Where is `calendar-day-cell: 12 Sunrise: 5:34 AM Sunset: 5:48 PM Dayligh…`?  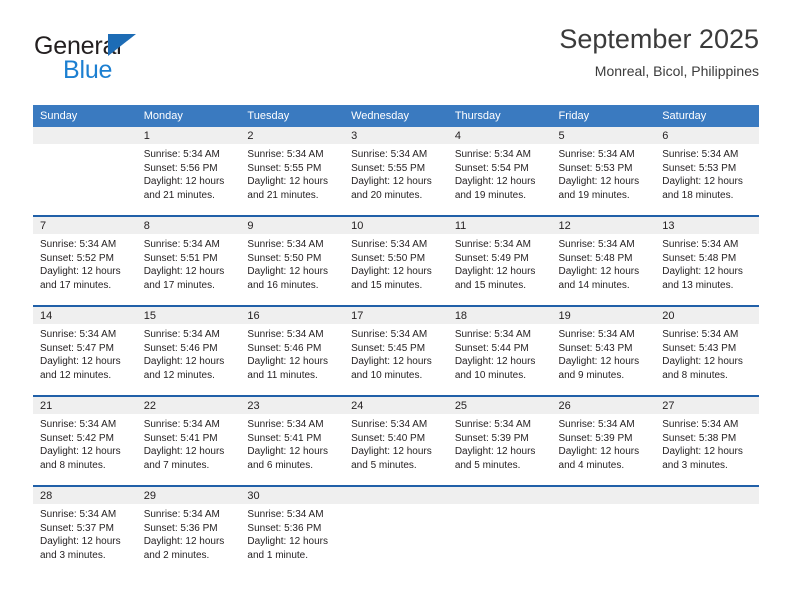 calendar-day-cell: 12 Sunrise: 5:34 AM Sunset: 5:48 PM Dayligh… is located at coordinates (603, 260).